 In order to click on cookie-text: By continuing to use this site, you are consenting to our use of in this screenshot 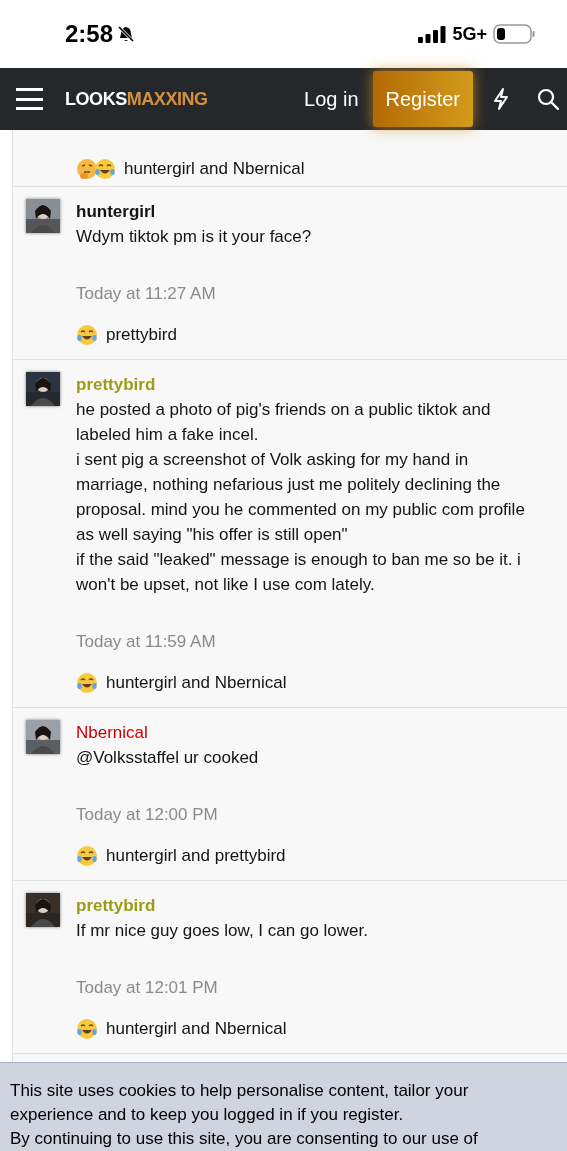, I will do `click(244, 1139)`.